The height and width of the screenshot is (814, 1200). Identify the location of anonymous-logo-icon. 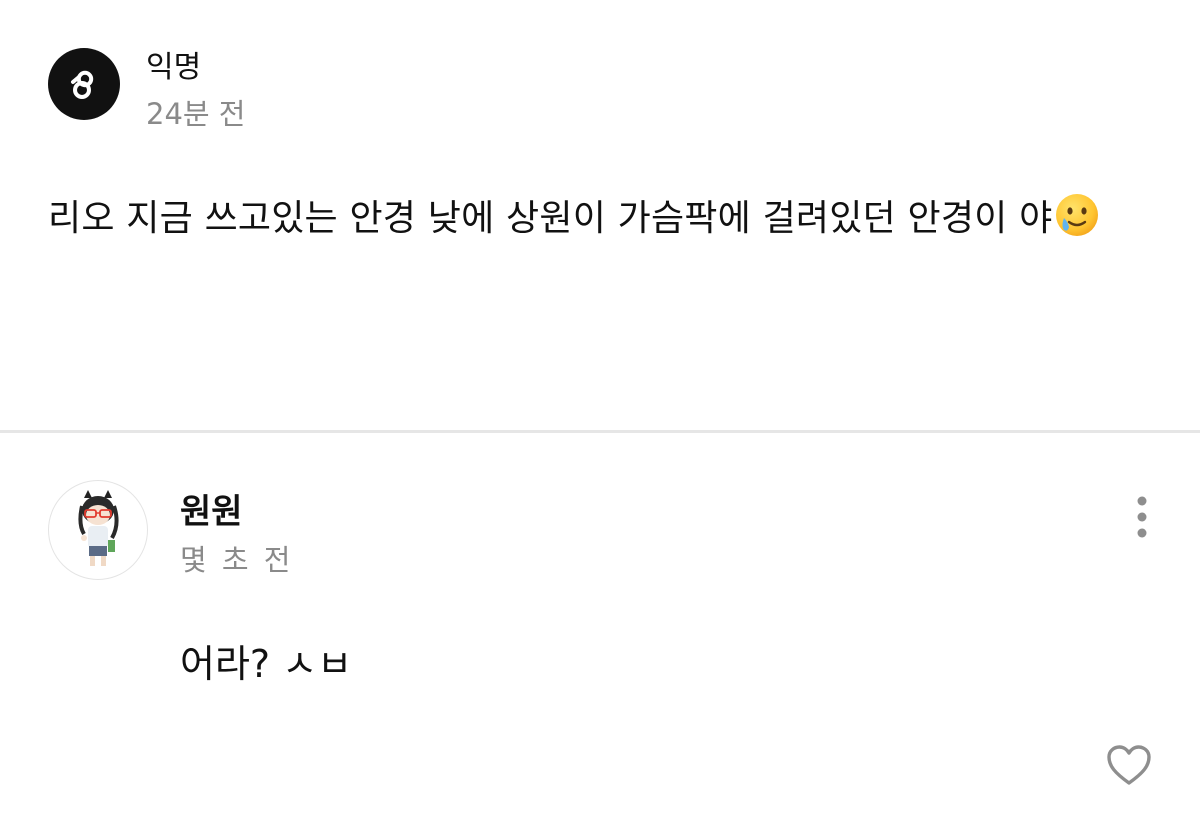
(82, 84).